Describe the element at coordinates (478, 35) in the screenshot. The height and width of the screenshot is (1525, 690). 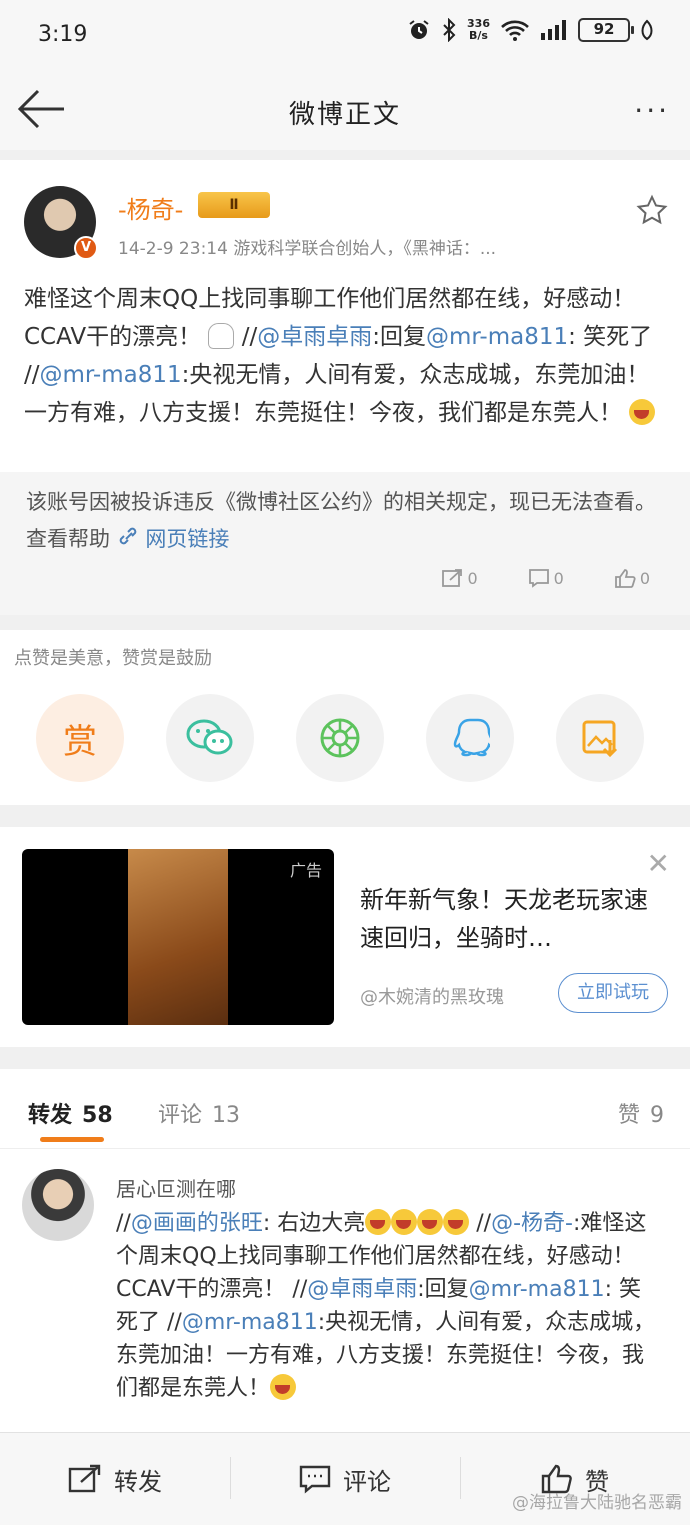
I see `net-speed-unit: B/s` at that location.